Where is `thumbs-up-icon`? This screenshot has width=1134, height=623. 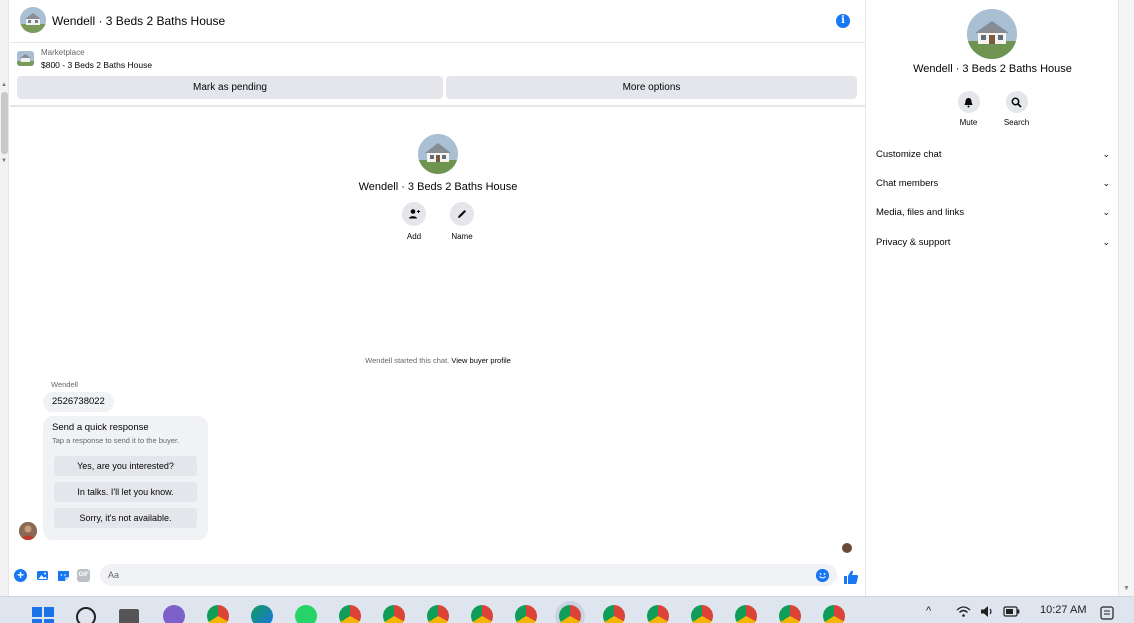 thumbs-up-icon is located at coordinates (851, 576).